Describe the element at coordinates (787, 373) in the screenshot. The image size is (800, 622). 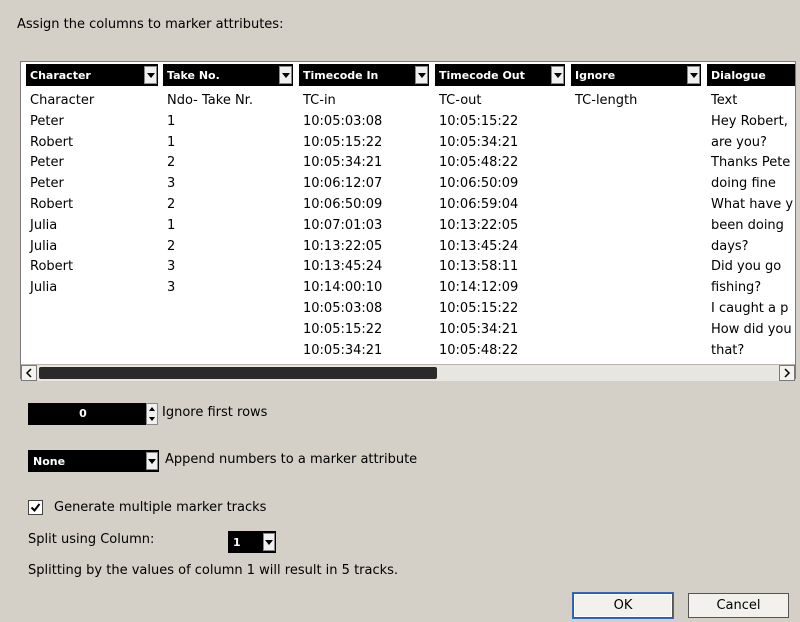
I see `arrow-right-icon` at that location.